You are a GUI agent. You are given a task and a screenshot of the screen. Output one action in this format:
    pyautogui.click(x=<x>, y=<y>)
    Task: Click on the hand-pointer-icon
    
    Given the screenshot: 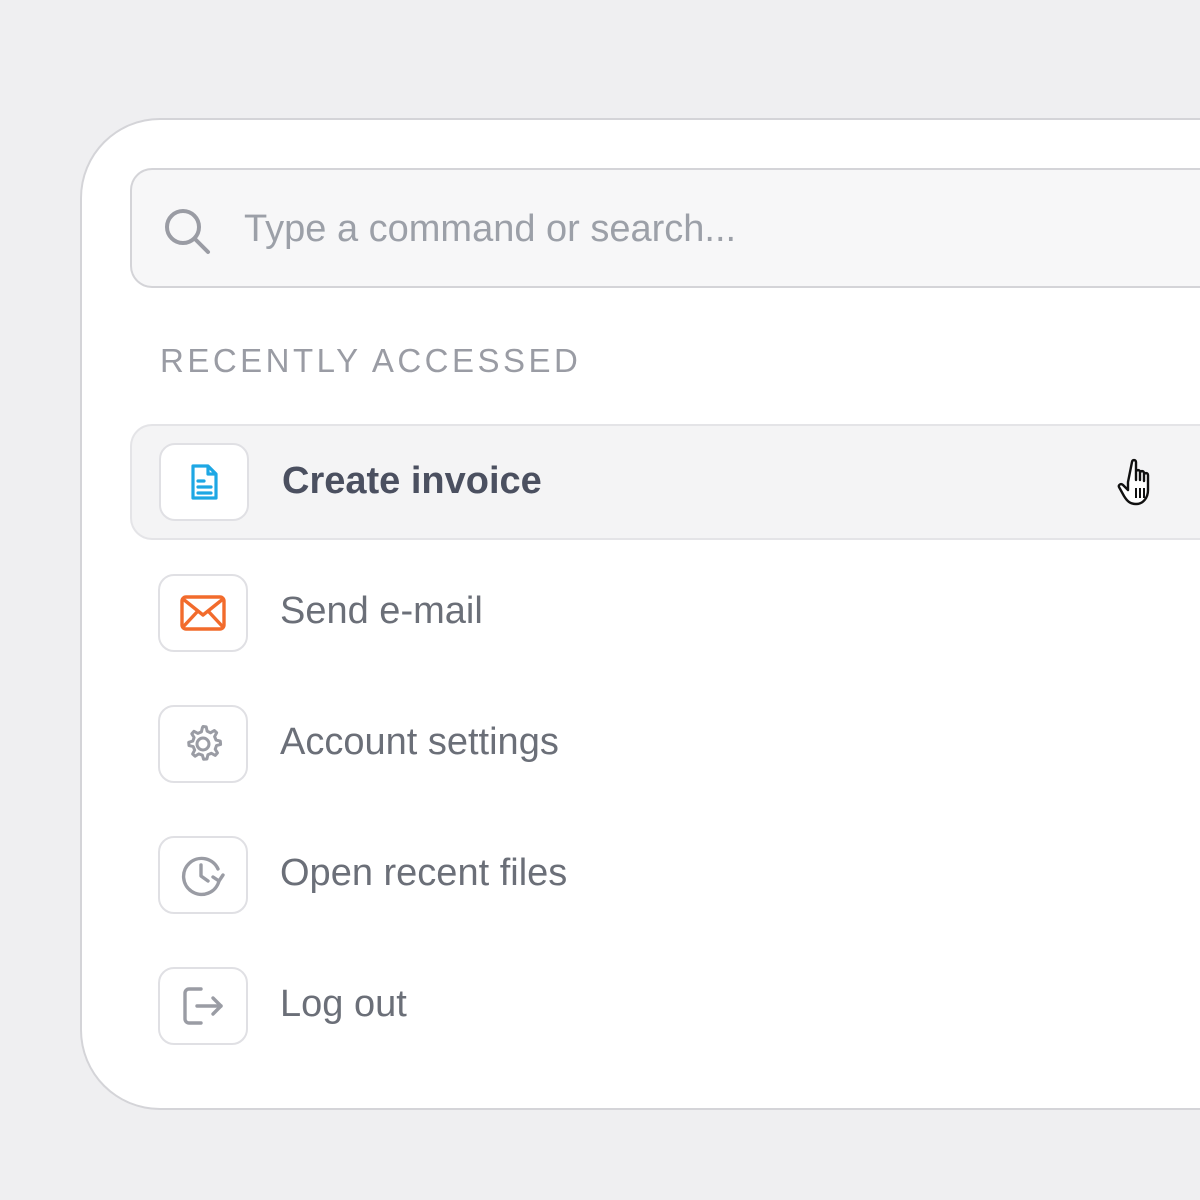 What is the action you would take?
    pyautogui.click(x=1133, y=482)
    